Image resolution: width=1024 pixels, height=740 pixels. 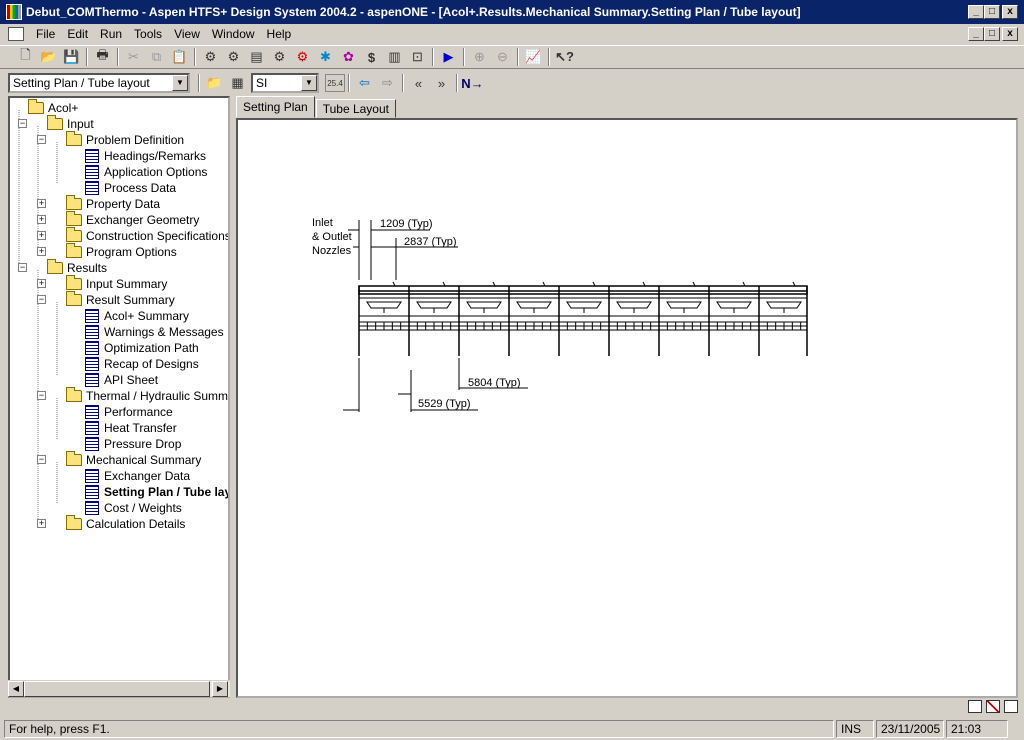 What do you see at coordinates (256, 57) in the screenshot?
I see `exchanger-tool-3-icon: ▤` at bounding box center [256, 57].